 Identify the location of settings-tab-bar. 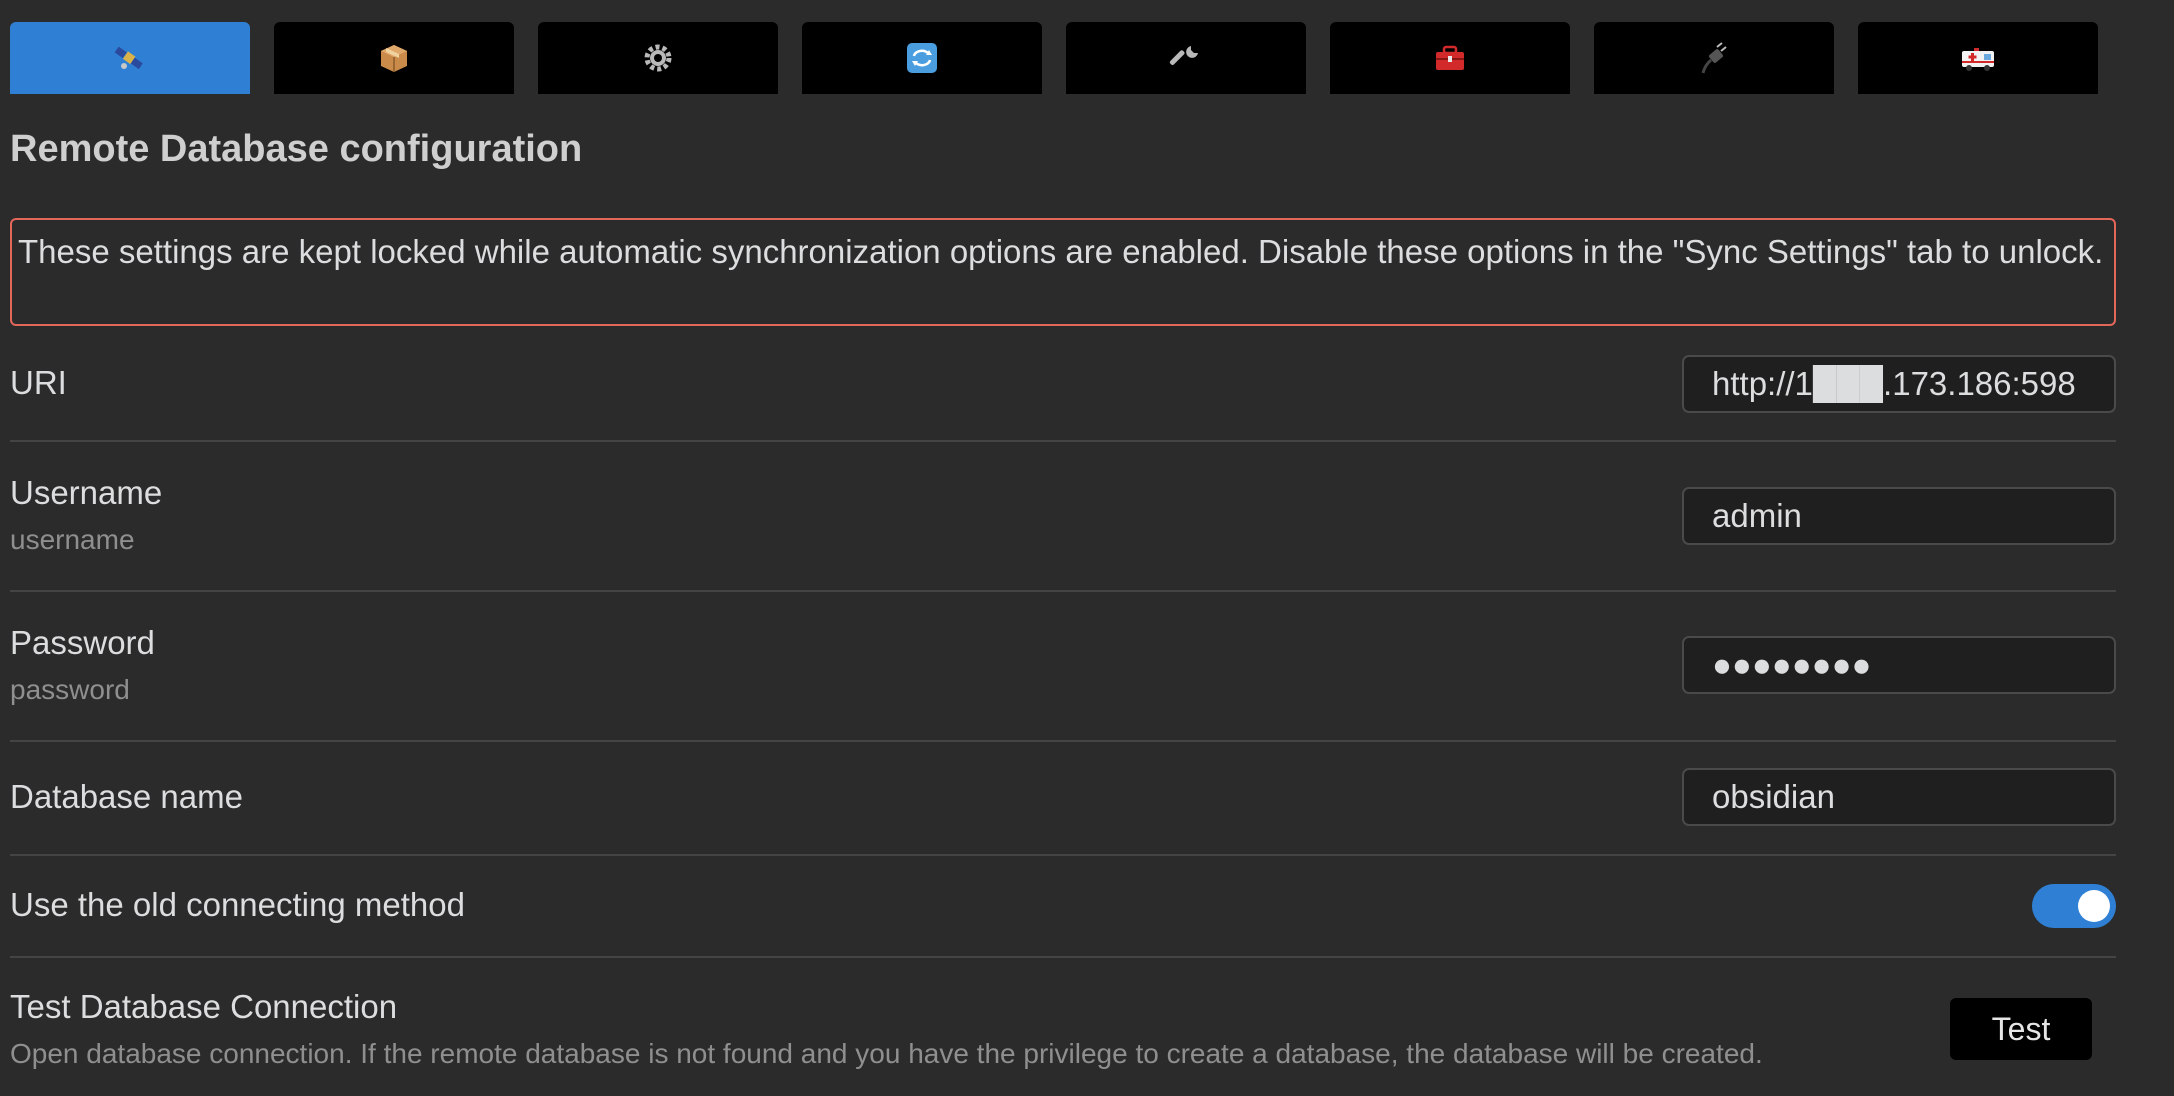
(1054, 58).